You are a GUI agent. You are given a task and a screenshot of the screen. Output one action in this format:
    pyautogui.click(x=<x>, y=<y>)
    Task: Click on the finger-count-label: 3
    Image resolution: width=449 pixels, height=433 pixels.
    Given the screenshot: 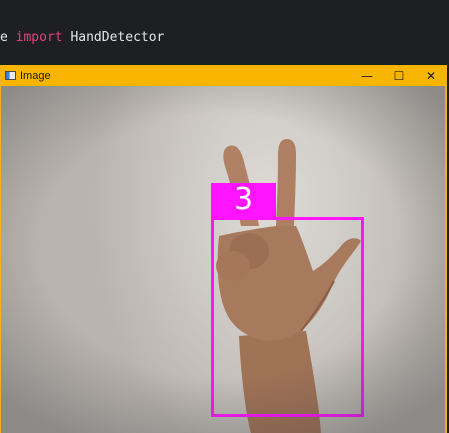 What is the action you would take?
    pyautogui.click(x=243, y=200)
    